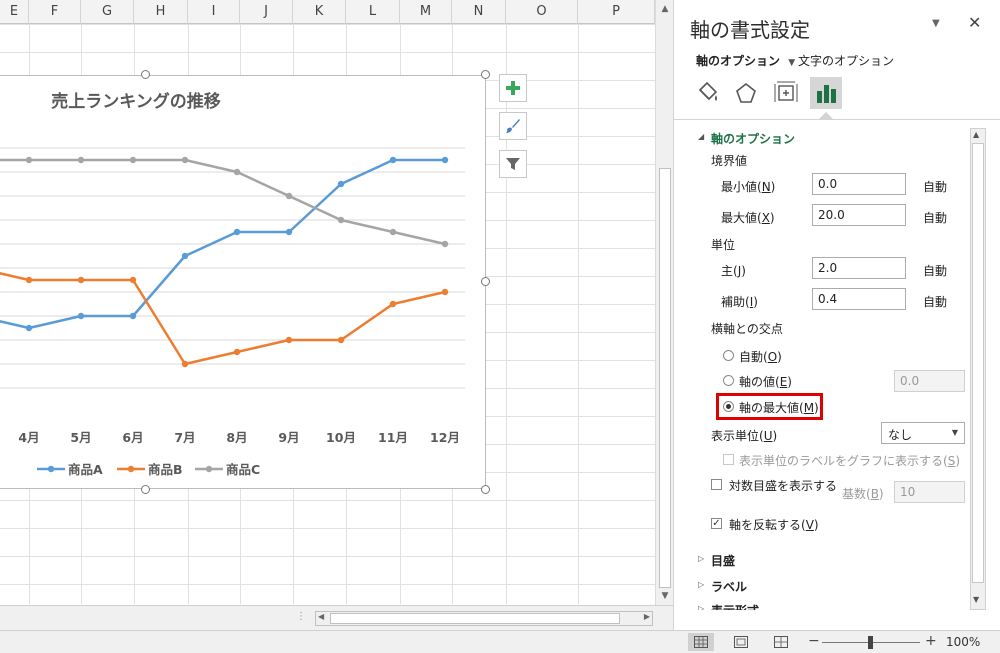 This screenshot has height=653, width=1000. What do you see at coordinates (765, 381) in the screenshot?
I see `radio-cross-value-label: 軸の値(E)` at bounding box center [765, 381].